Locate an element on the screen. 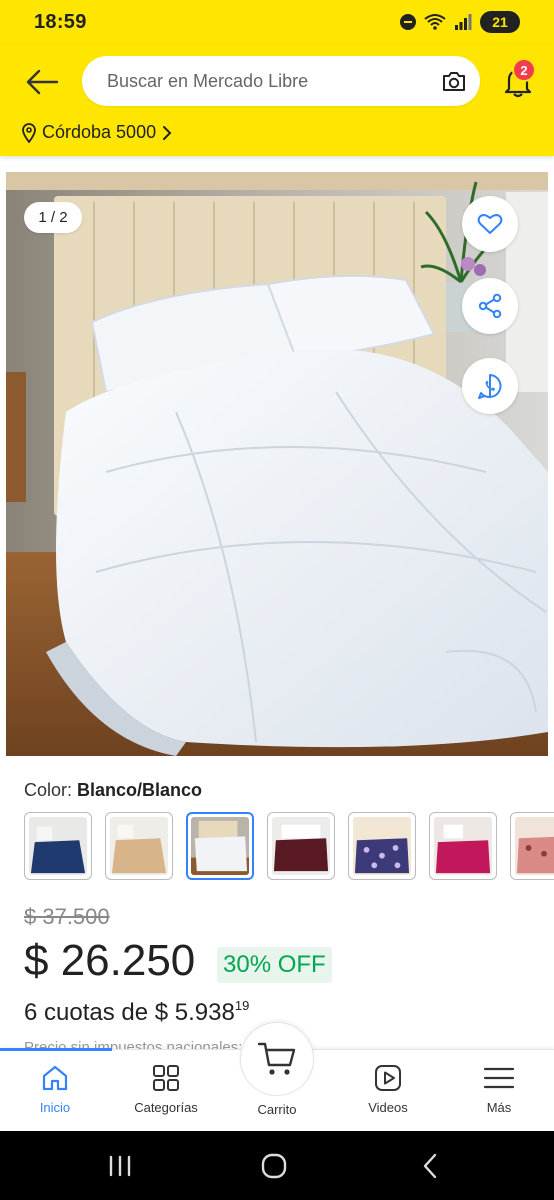 The image size is (554, 1200). back-button is located at coordinates (42, 82).